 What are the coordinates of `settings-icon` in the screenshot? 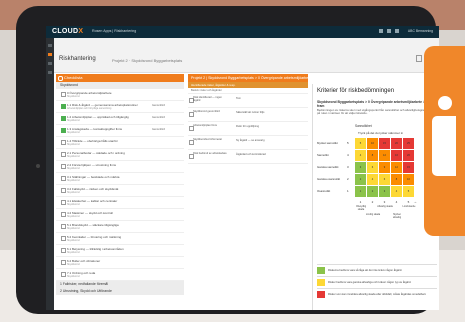 It's located at (397, 31).